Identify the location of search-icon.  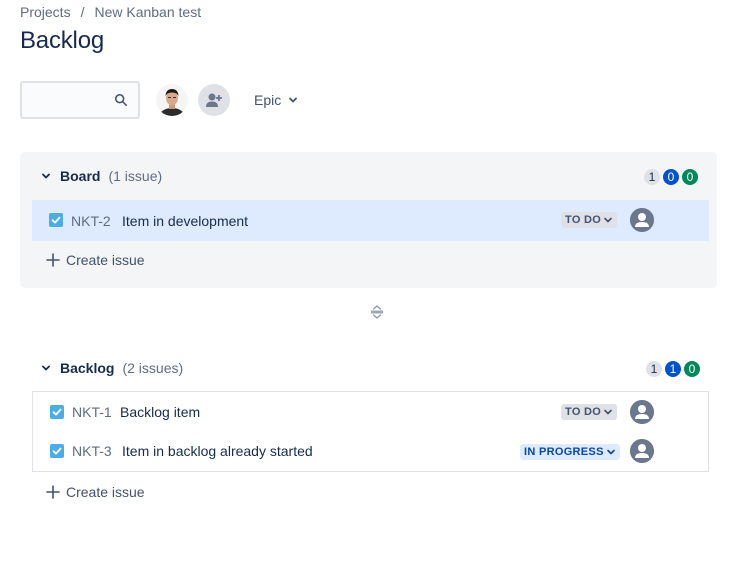
(121, 100).